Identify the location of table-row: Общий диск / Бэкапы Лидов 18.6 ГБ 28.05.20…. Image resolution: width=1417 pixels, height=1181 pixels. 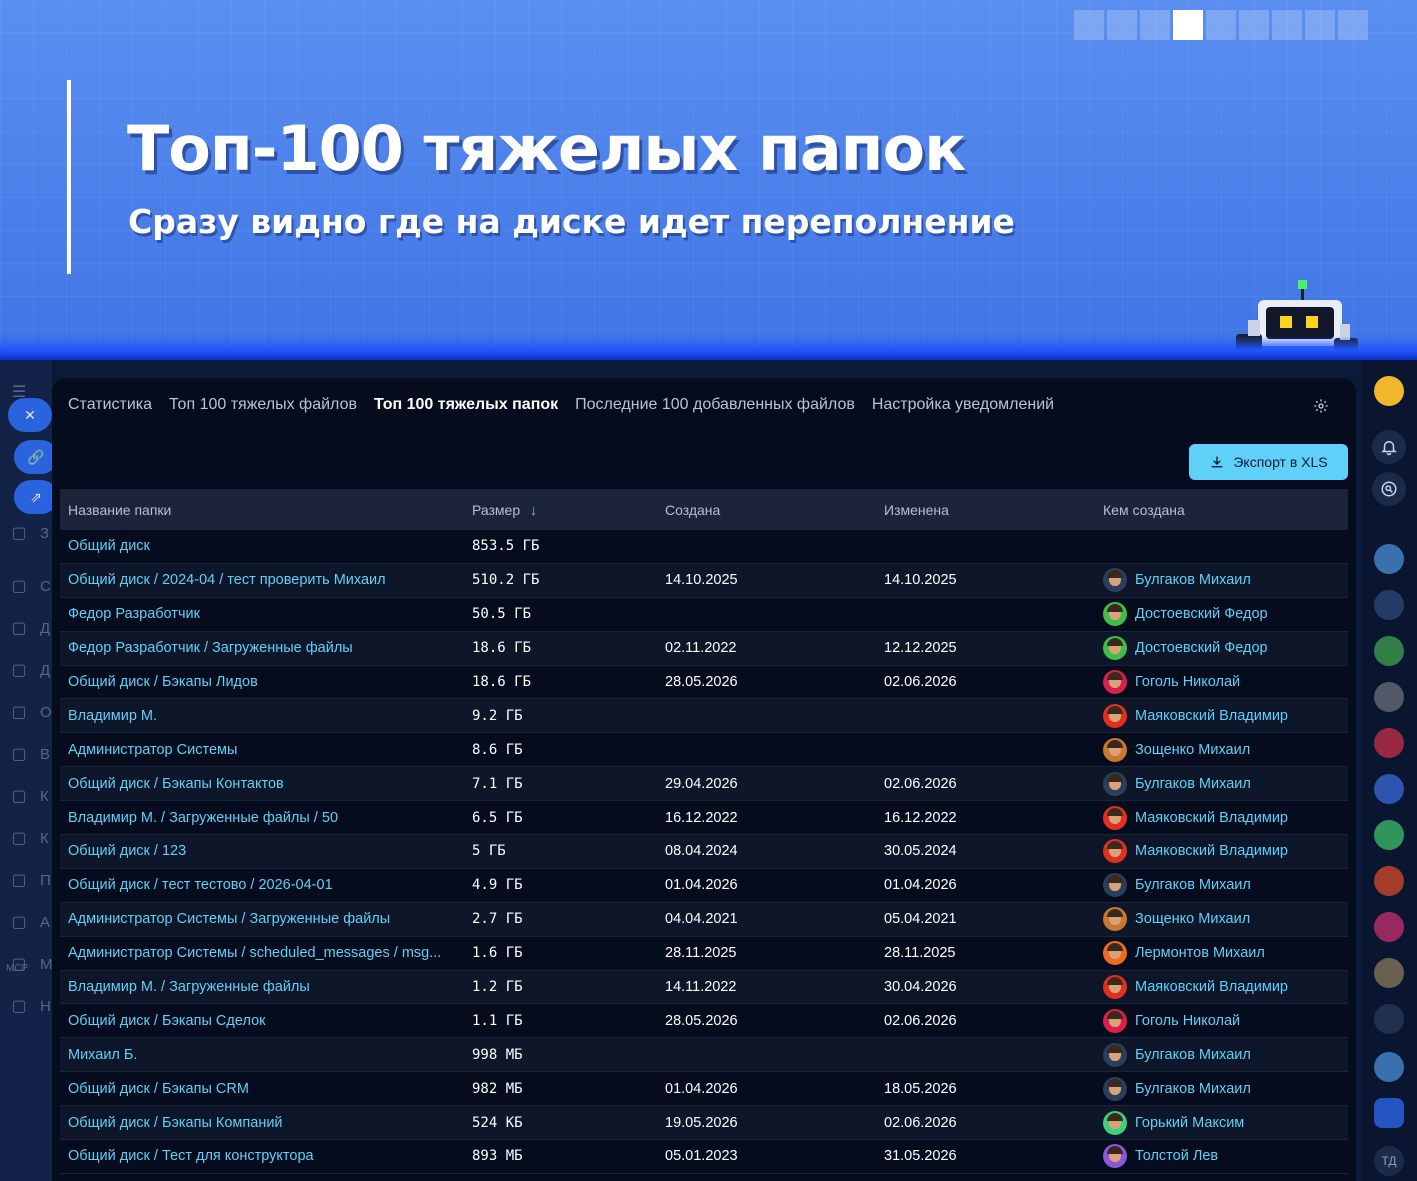
(704, 683).